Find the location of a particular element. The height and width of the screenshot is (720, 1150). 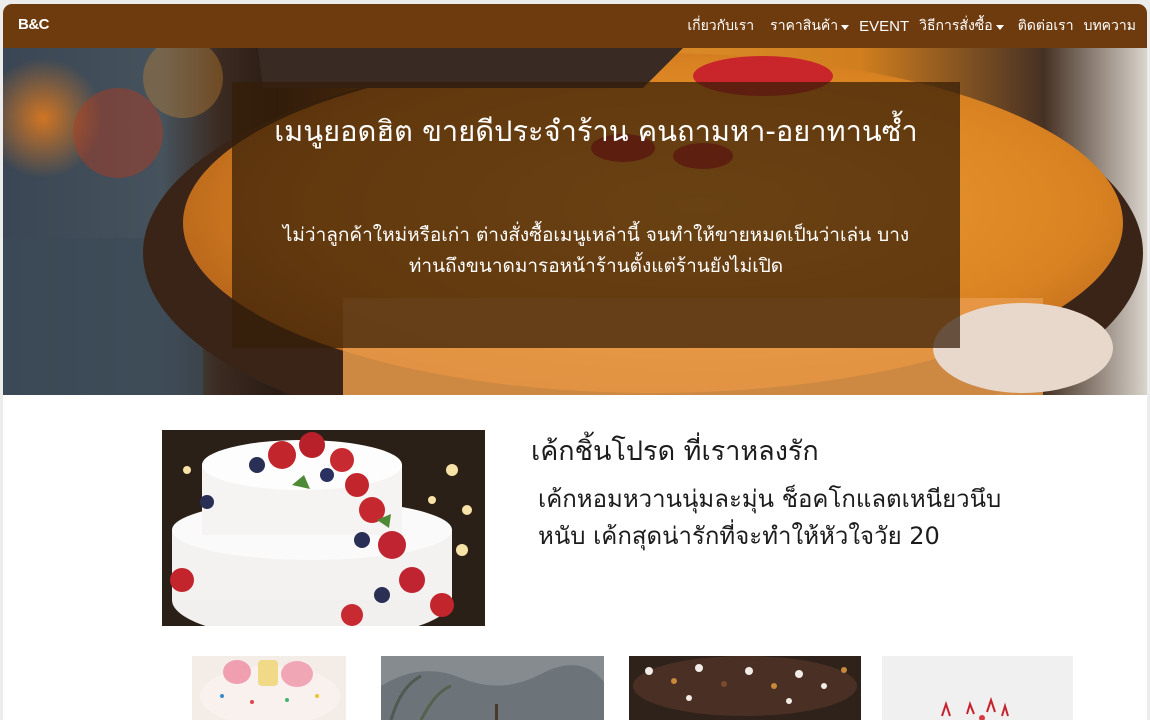

nav-item-how-to-order: วิธีการสั่งซื้อ is located at coordinates (961, 26).